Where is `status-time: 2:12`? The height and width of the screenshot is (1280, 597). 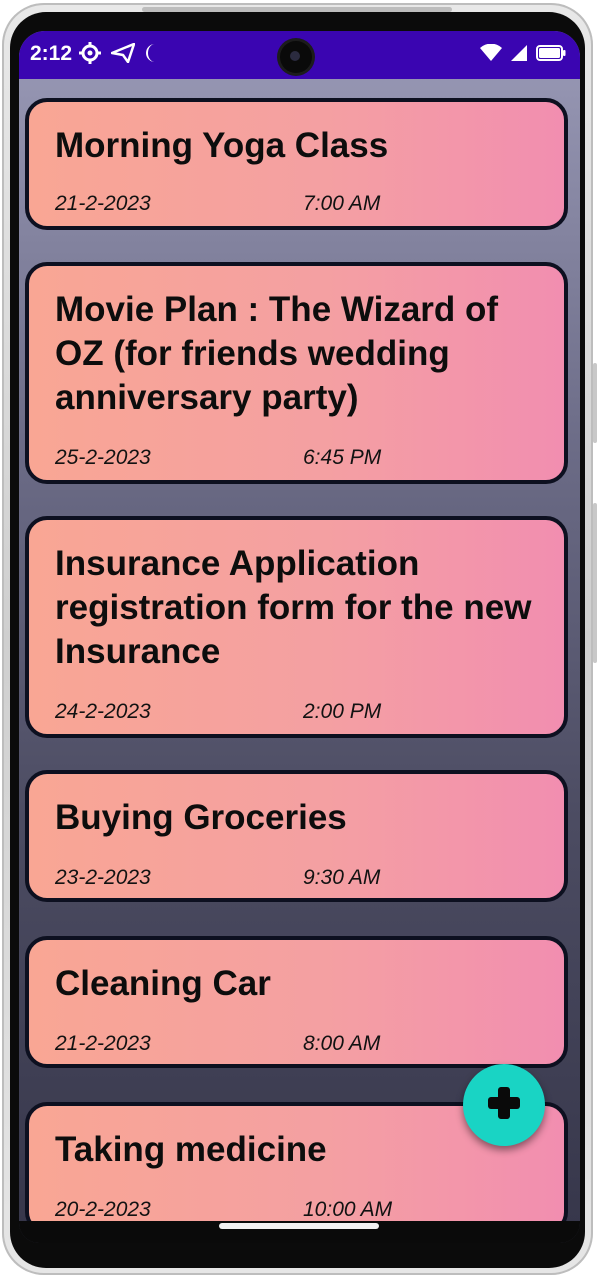 status-time: 2:12 is located at coordinates (51, 53).